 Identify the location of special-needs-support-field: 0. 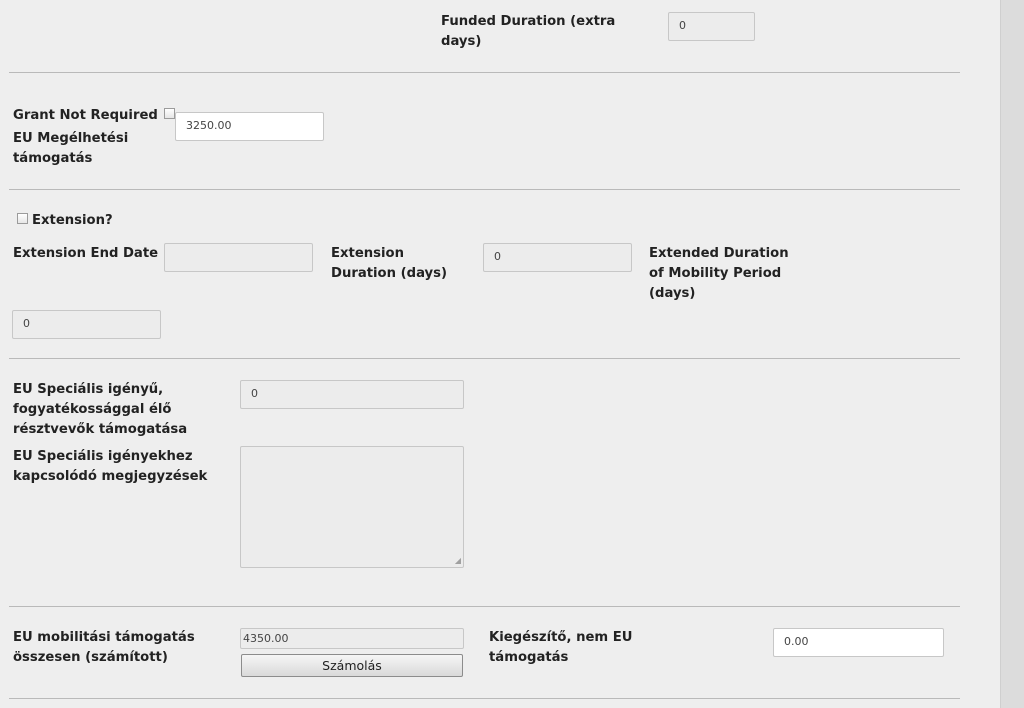
(352, 394).